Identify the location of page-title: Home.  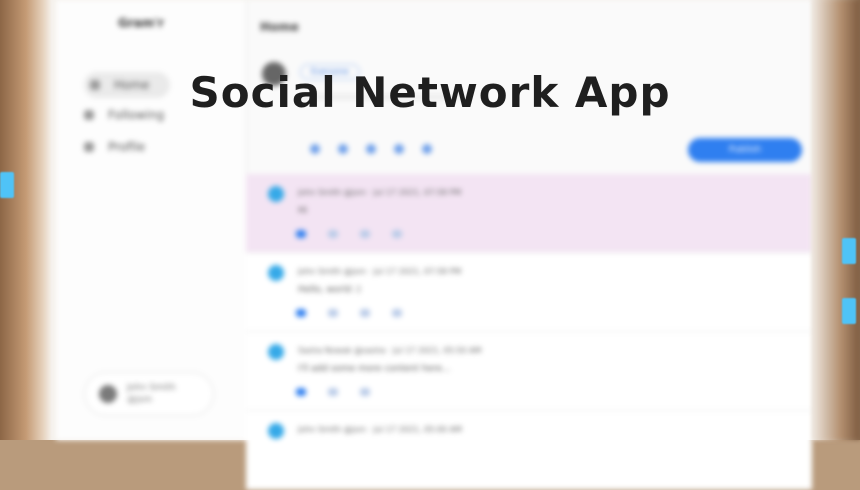
(279, 27).